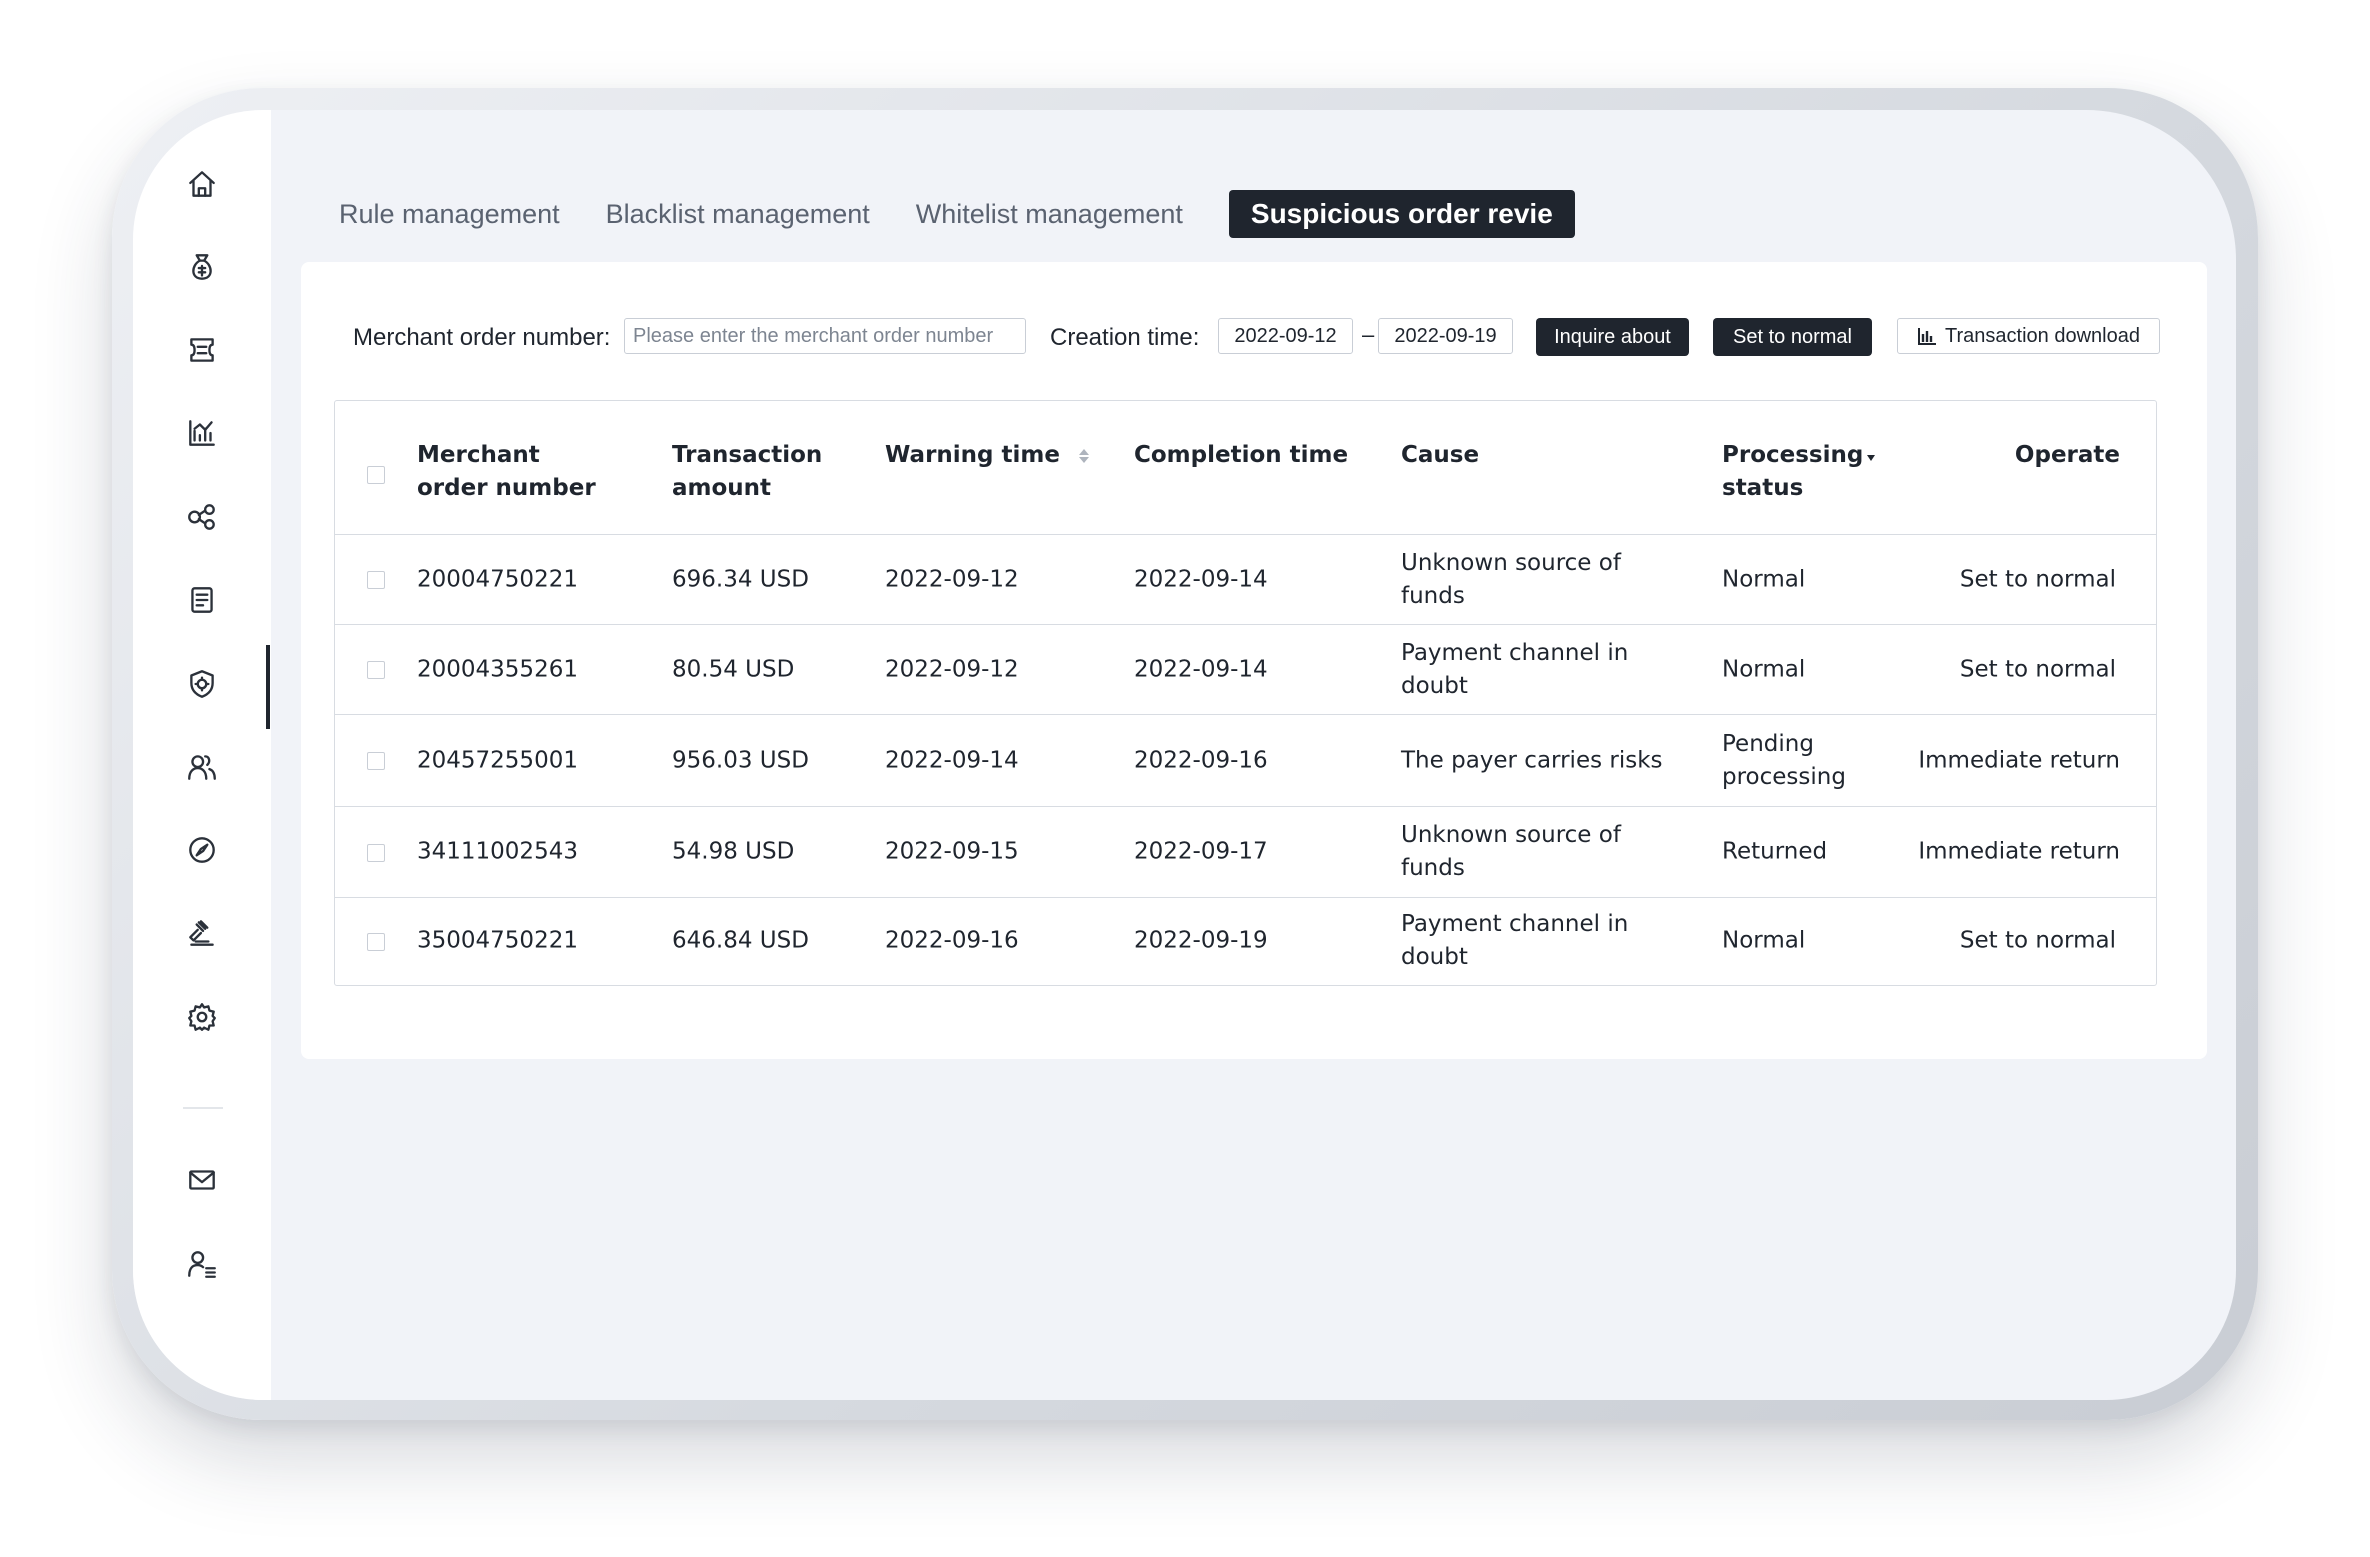 The height and width of the screenshot is (1557, 2370). Describe the element at coordinates (202, 267) in the screenshot. I see `money-bag-icon` at that location.